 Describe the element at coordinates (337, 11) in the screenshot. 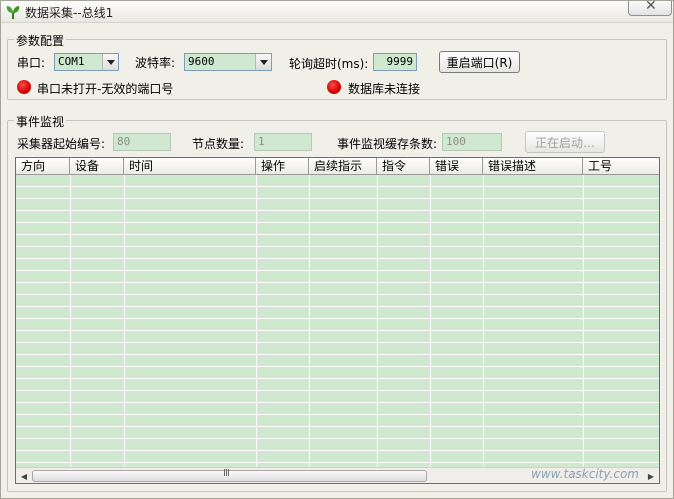

I see `title-bar: 数据采集--总线1 ✕` at that location.